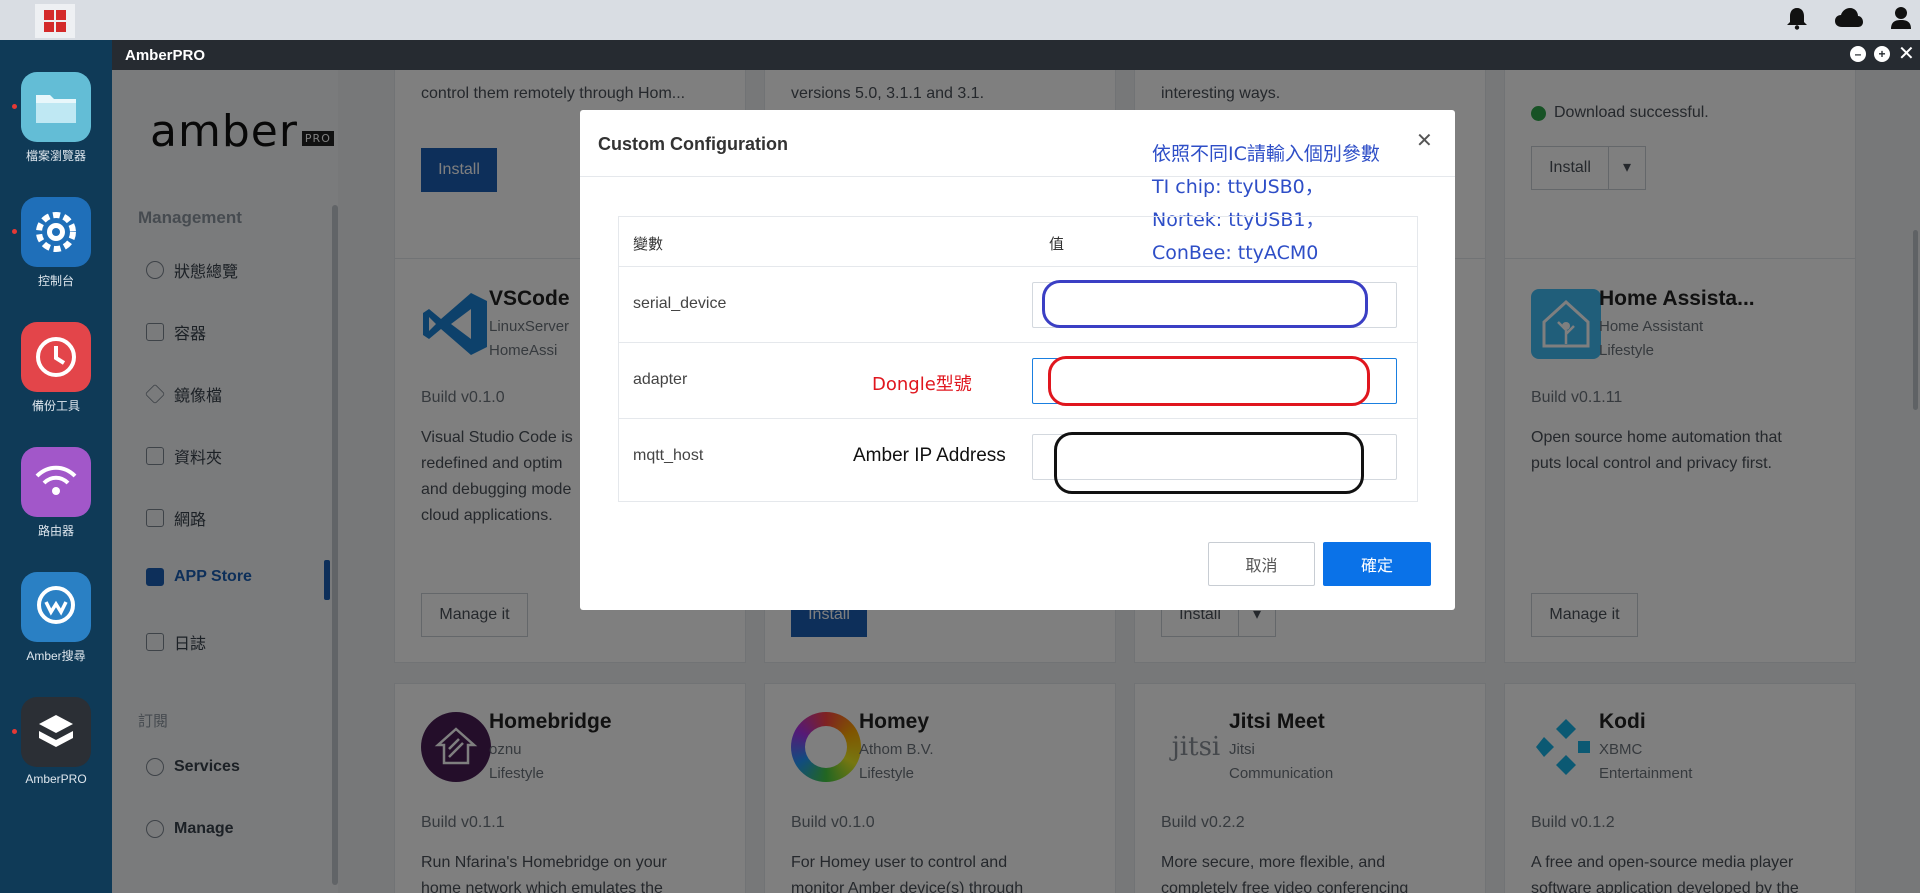 Image resolution: width=1920 pixels, height=893 pixels. I want to click on minimize-icon: –, so click(1858, 54).